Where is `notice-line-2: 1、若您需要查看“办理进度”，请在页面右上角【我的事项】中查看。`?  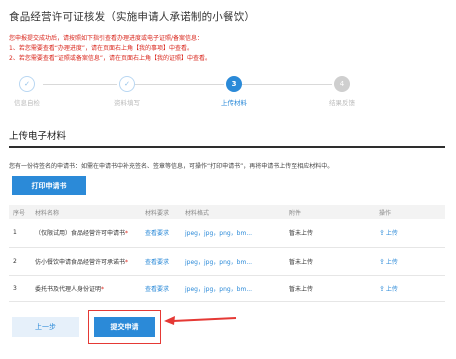 notice-line-2: 1、若您需要查看“办理进度”，请在页面右上角【我的事项】中查看。 is located at coordinates (101, 48).